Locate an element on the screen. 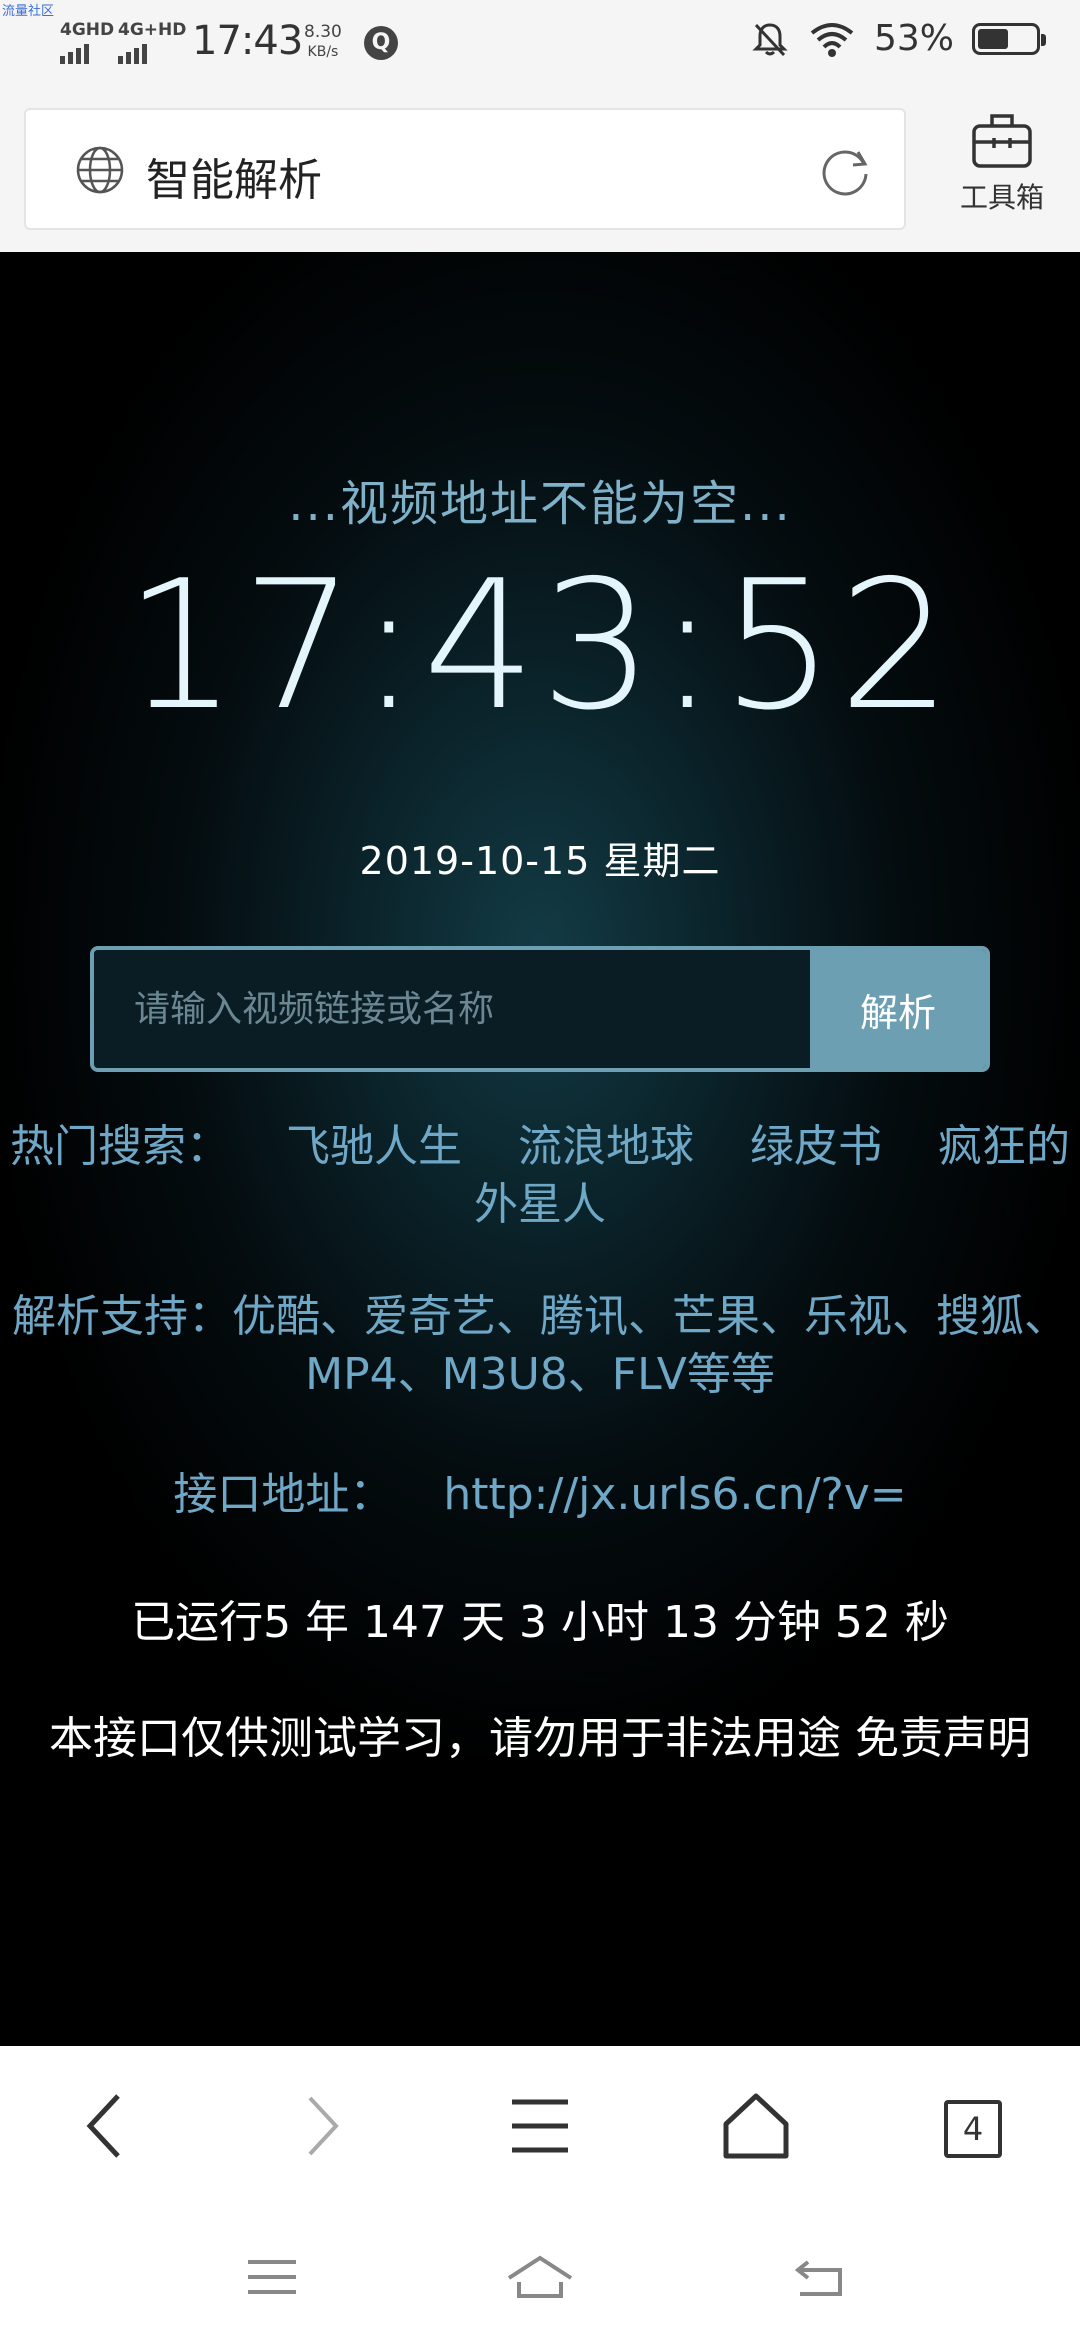 The height and width of the screenshot is (2340, 1080). status-right: 53% is located at coordinates (898, 38).